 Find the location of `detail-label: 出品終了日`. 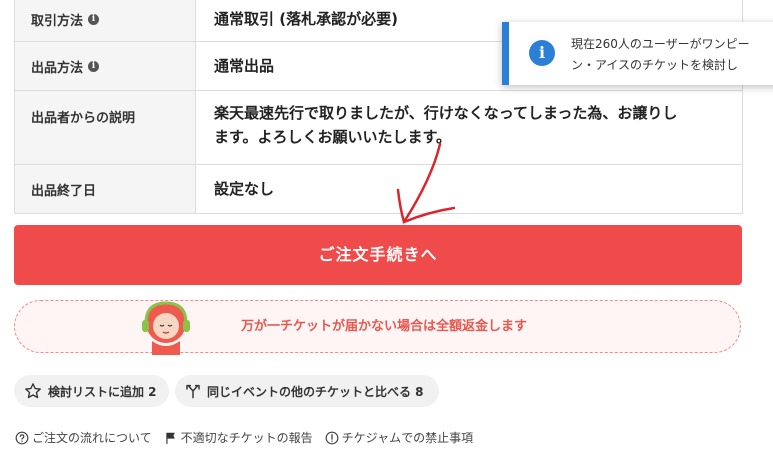

detail-label: 出品終了日 is located at coordinates (105, 189).